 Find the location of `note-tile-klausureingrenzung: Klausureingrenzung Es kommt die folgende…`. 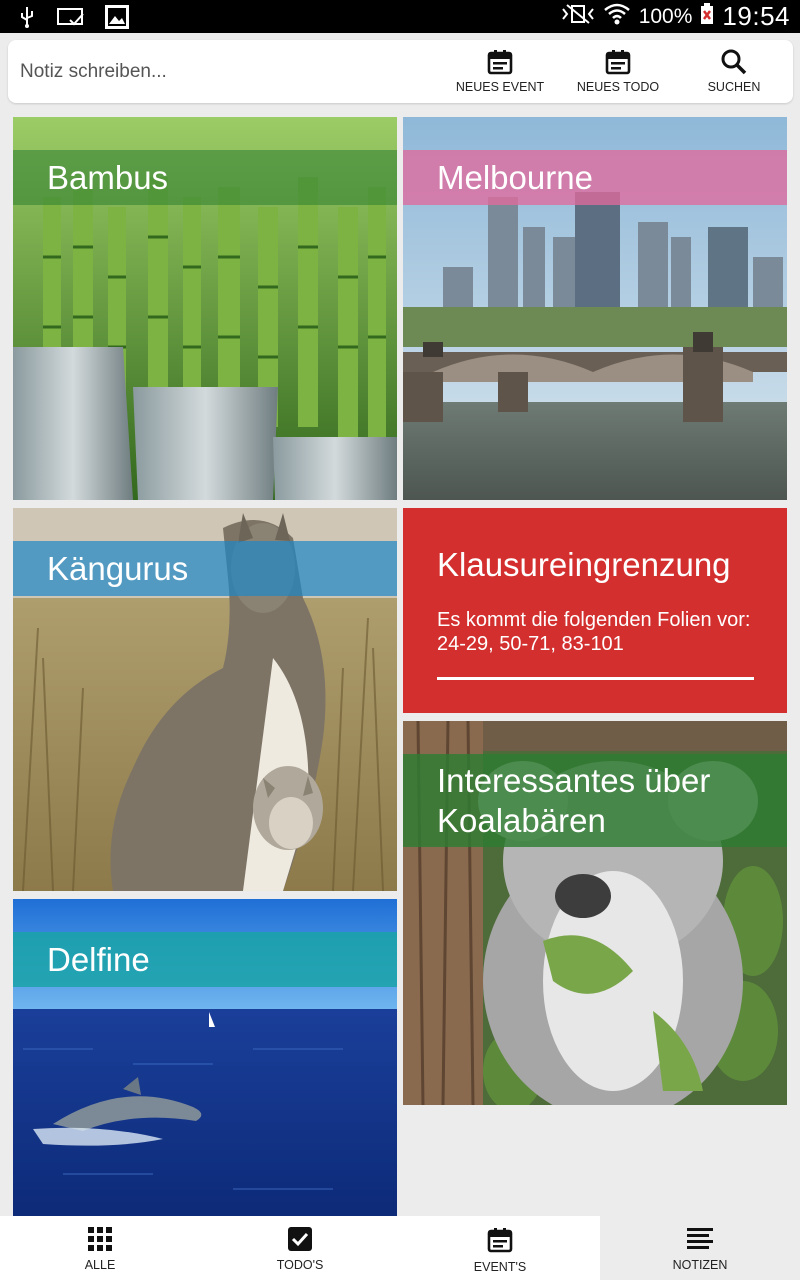

note-tile-klausureingrenzung: Klausureingrenzung Es kommt die folgende… is located at coordinates (595, 610).